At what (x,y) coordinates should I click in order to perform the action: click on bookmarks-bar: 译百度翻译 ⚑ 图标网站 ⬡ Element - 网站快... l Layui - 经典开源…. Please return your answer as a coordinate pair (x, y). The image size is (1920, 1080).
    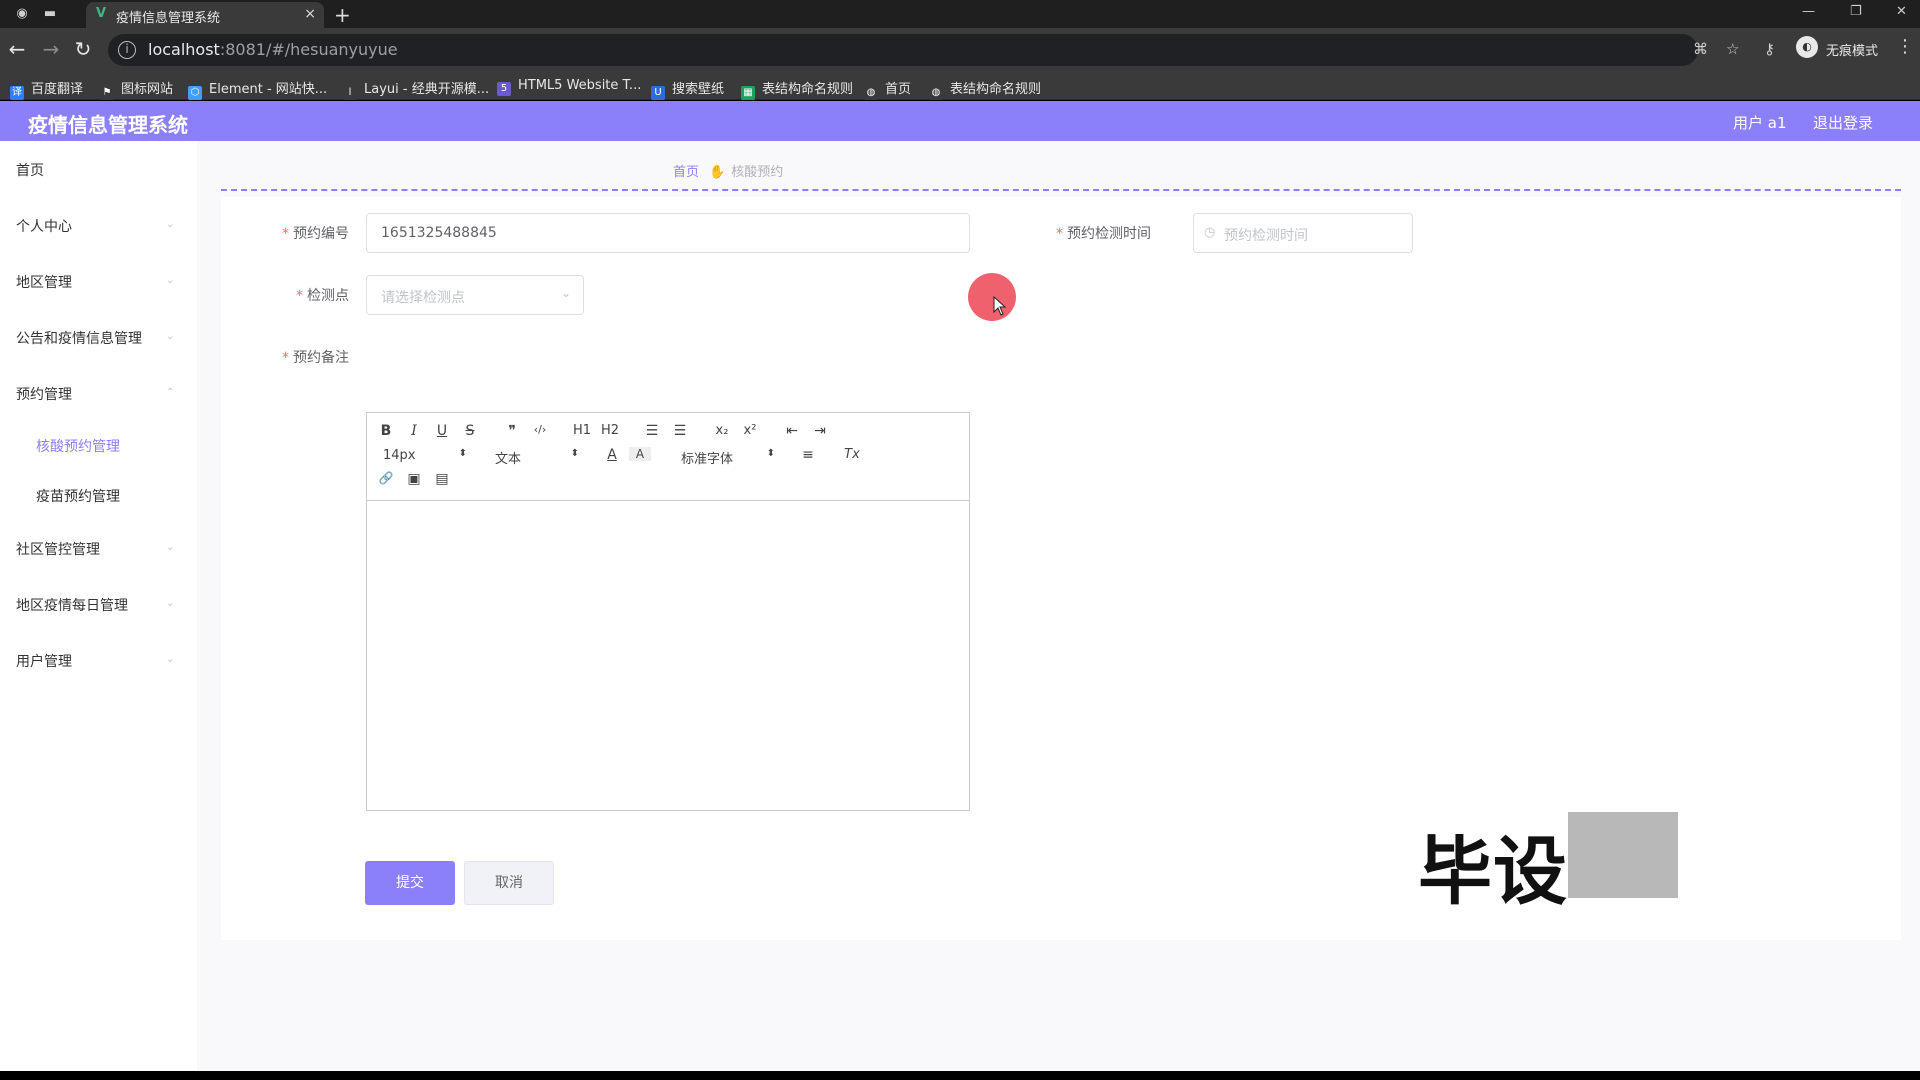
    Looking at the image, I should click on (960, 86).